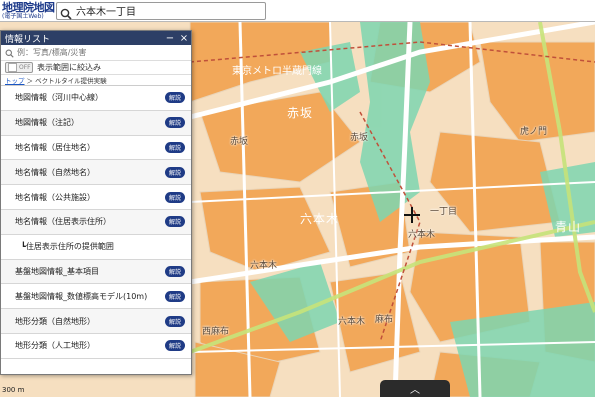 The image size is (595, 397). I want to click on toggle-label: OFF, so click(25, 67).